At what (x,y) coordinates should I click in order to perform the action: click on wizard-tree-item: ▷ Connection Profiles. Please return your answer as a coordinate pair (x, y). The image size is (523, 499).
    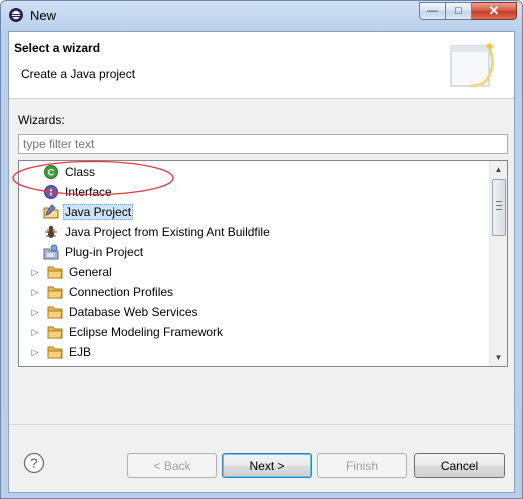
    Looking at the image, I should click on (102, 292).